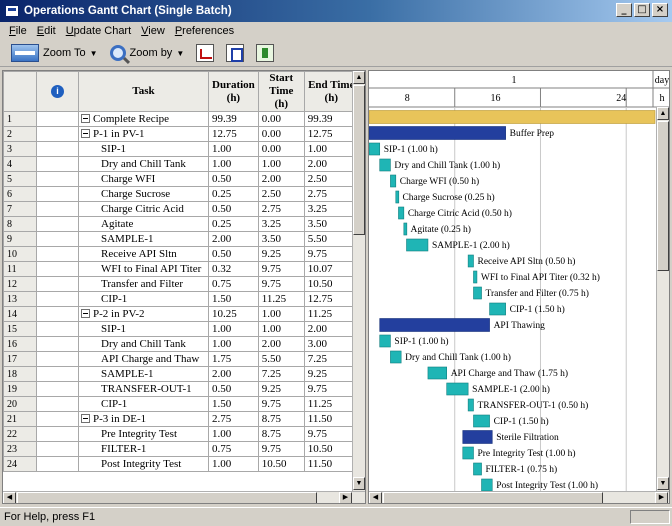 This screenshot has height=526, width=672. What do you see at coordinates (98, 31) in the screenshot?
I see `menu-update-chart: Update Chart` at bounding box center [98, 31].